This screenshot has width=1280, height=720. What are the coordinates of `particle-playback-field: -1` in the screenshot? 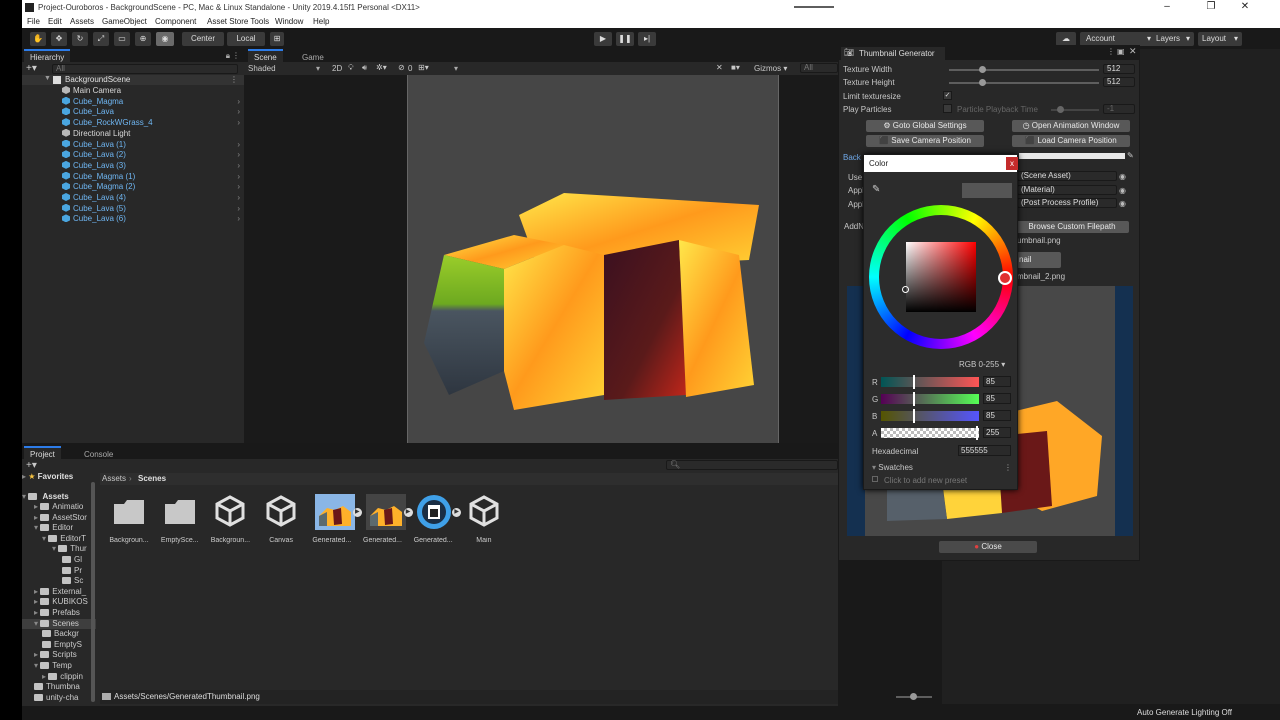 It's located at (1119, 109).